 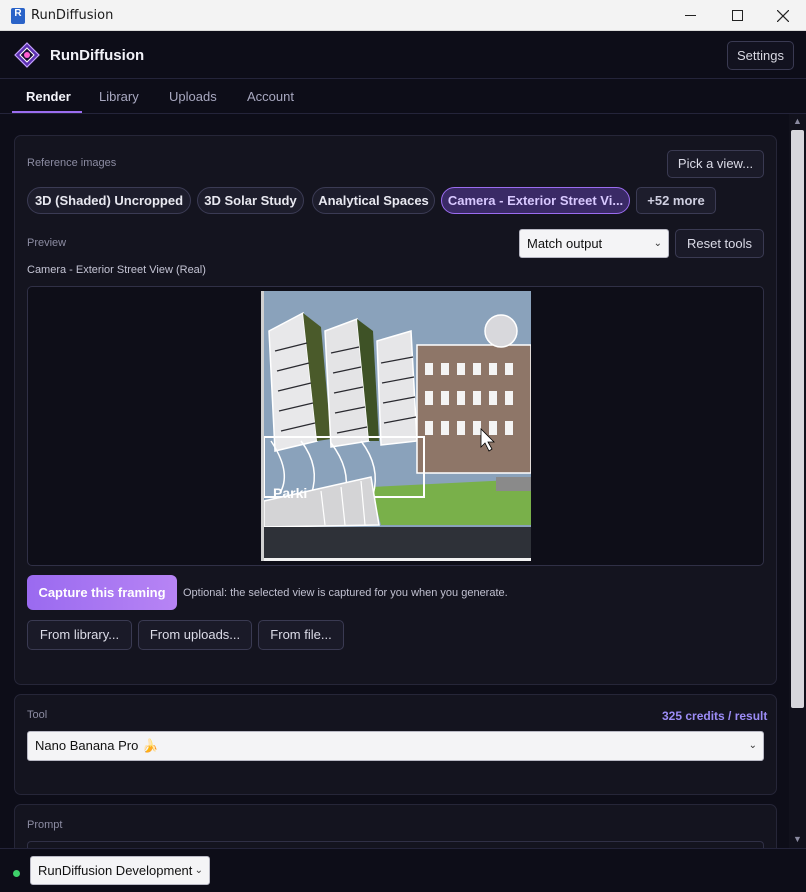 I want to click on app-header: RunDiffusion Settings, so click(x=403, y=55).